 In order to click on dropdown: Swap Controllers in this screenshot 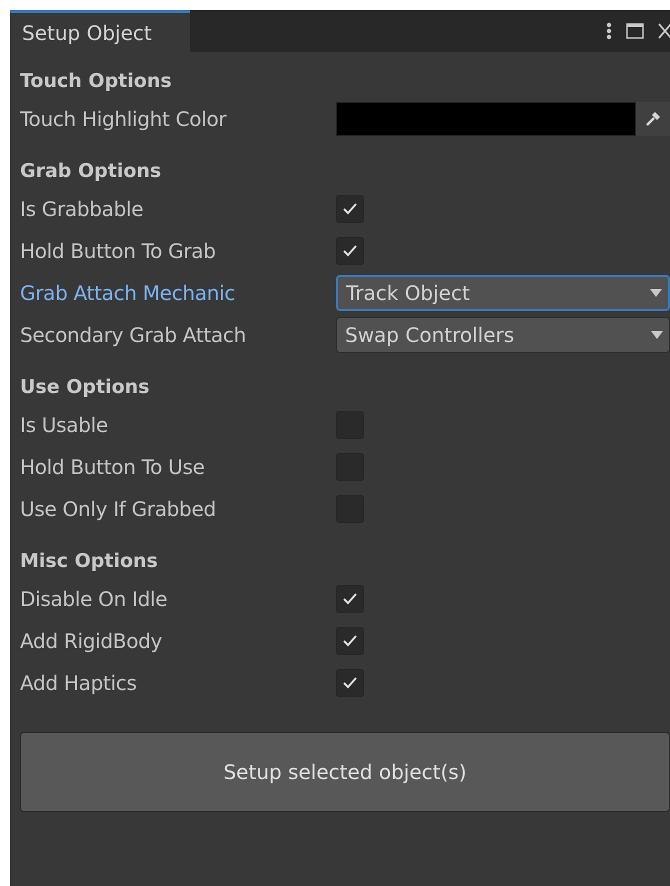, I will do `click(503, 335)`.